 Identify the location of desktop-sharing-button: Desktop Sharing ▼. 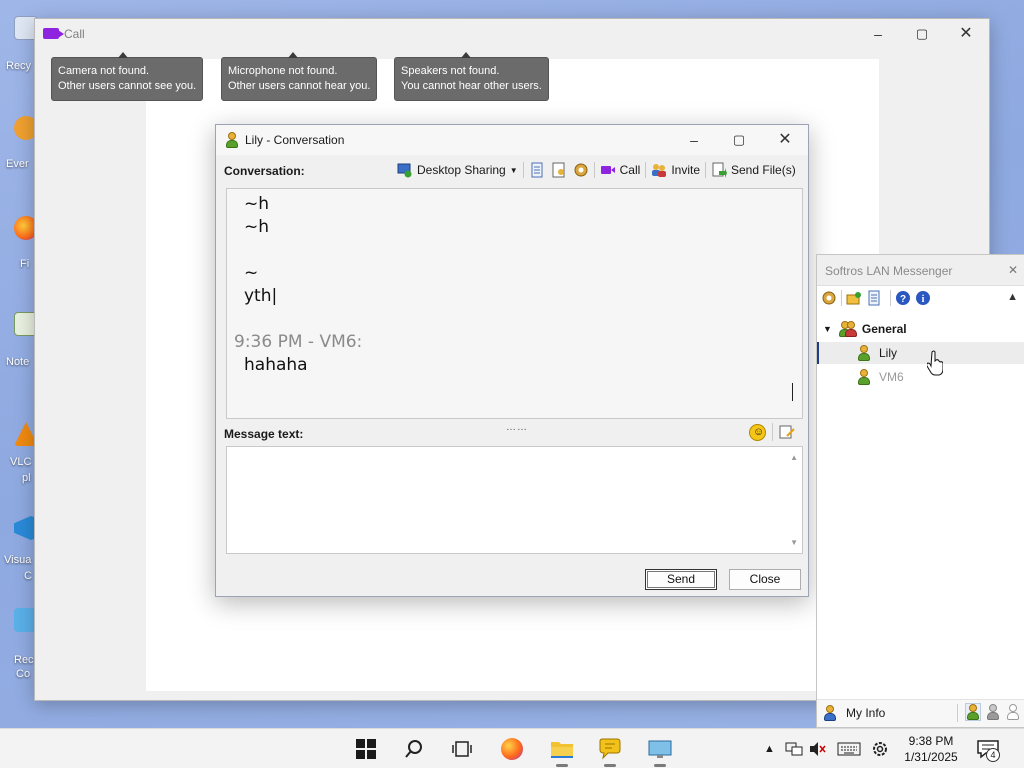
(457, 170).